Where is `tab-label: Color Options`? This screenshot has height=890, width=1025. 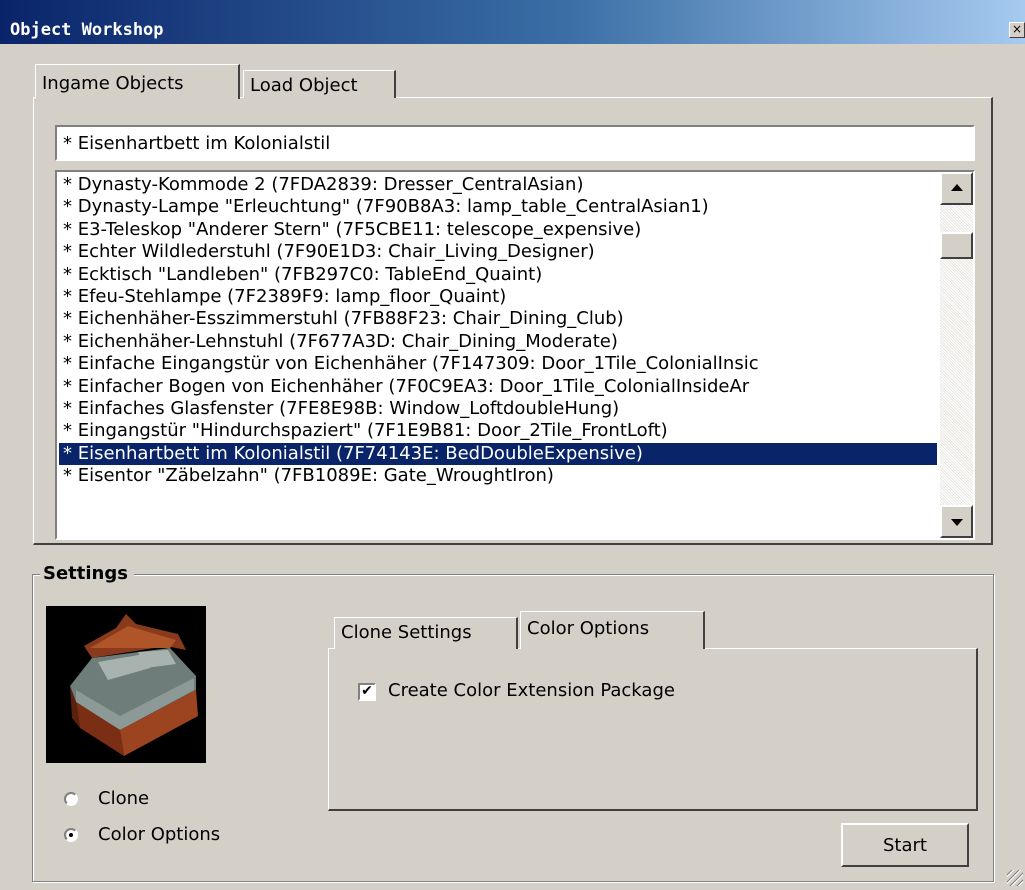 tab-label: Color Options is located at coordinates (588, 628).